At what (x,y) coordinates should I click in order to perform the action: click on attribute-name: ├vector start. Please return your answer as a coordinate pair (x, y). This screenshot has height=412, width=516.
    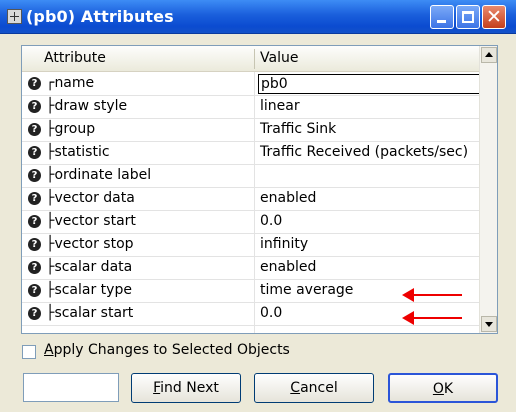
    Looking at the image, I should click on (91, 221).